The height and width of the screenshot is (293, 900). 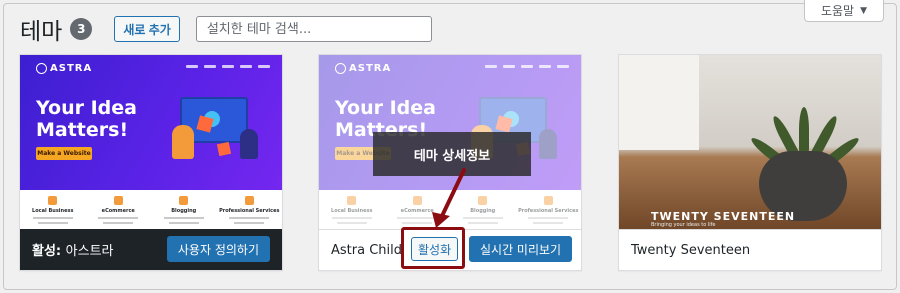 What do you see at coordinates (86, 119) in the screenshot?
I see `astra-hero-text: Your Idea Matters!` at bounding box center [86, 119].